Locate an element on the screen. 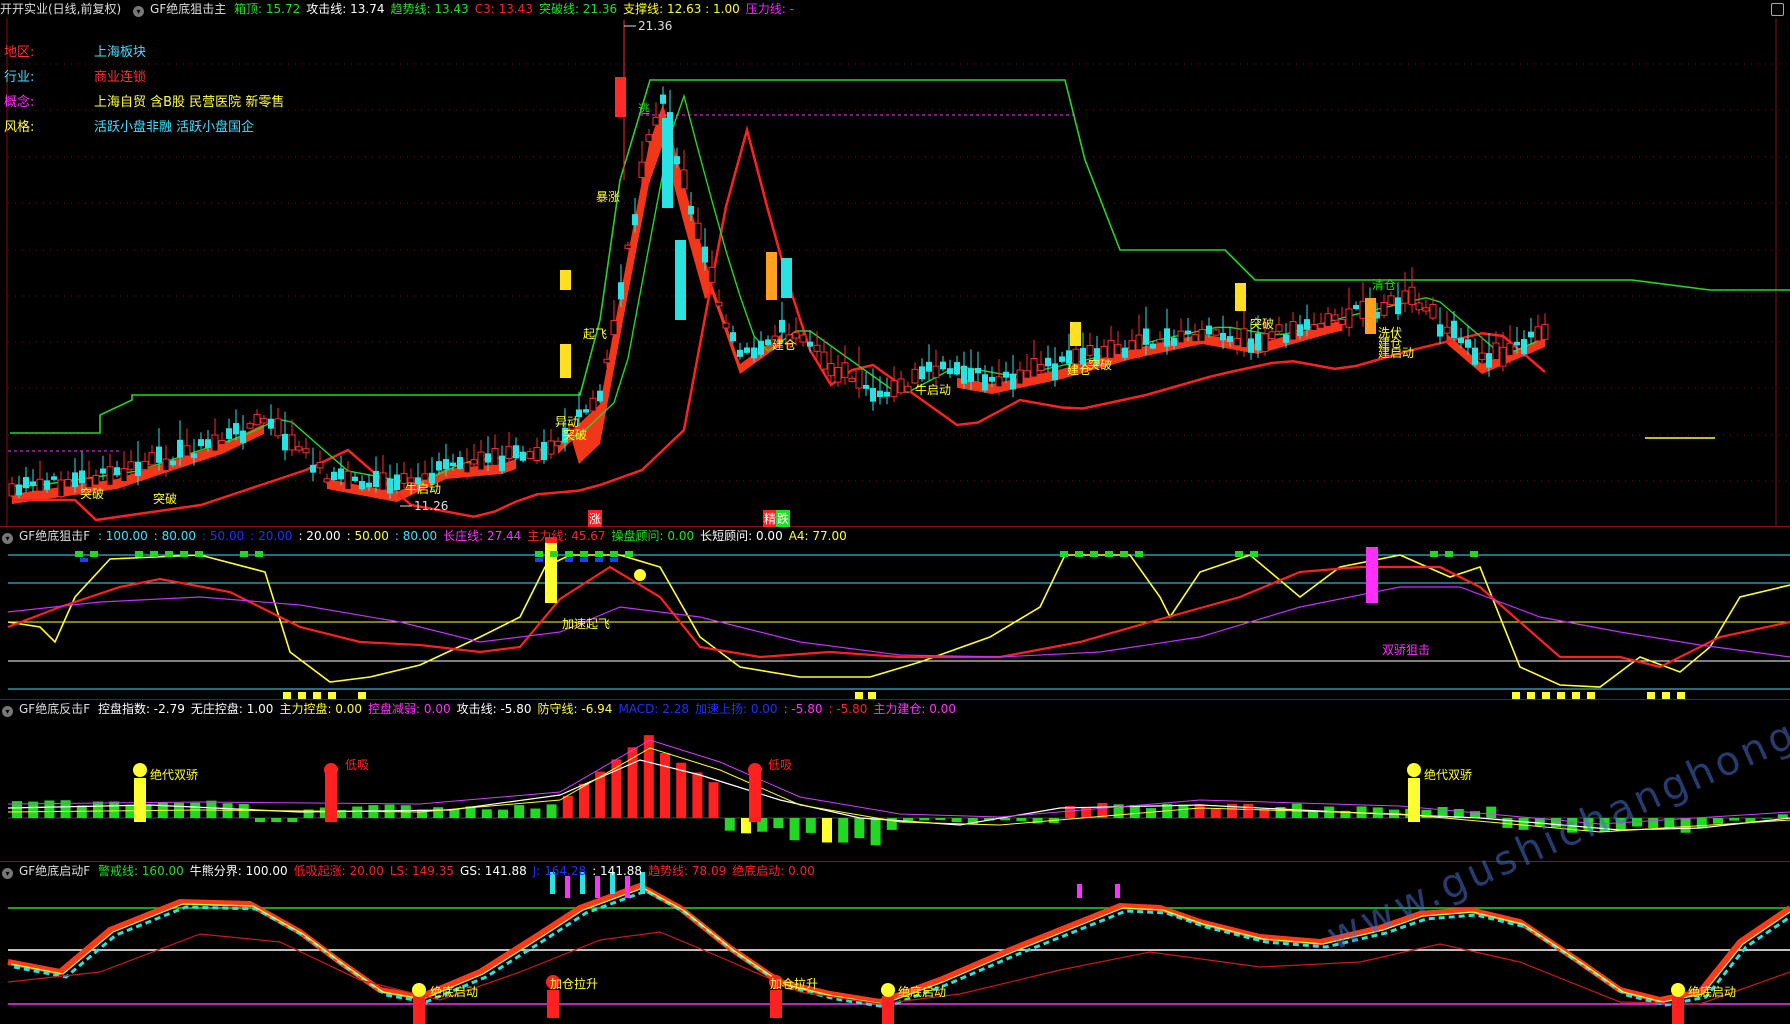  signal-label: 绝代双骄 is located at coordinates (174, 775).